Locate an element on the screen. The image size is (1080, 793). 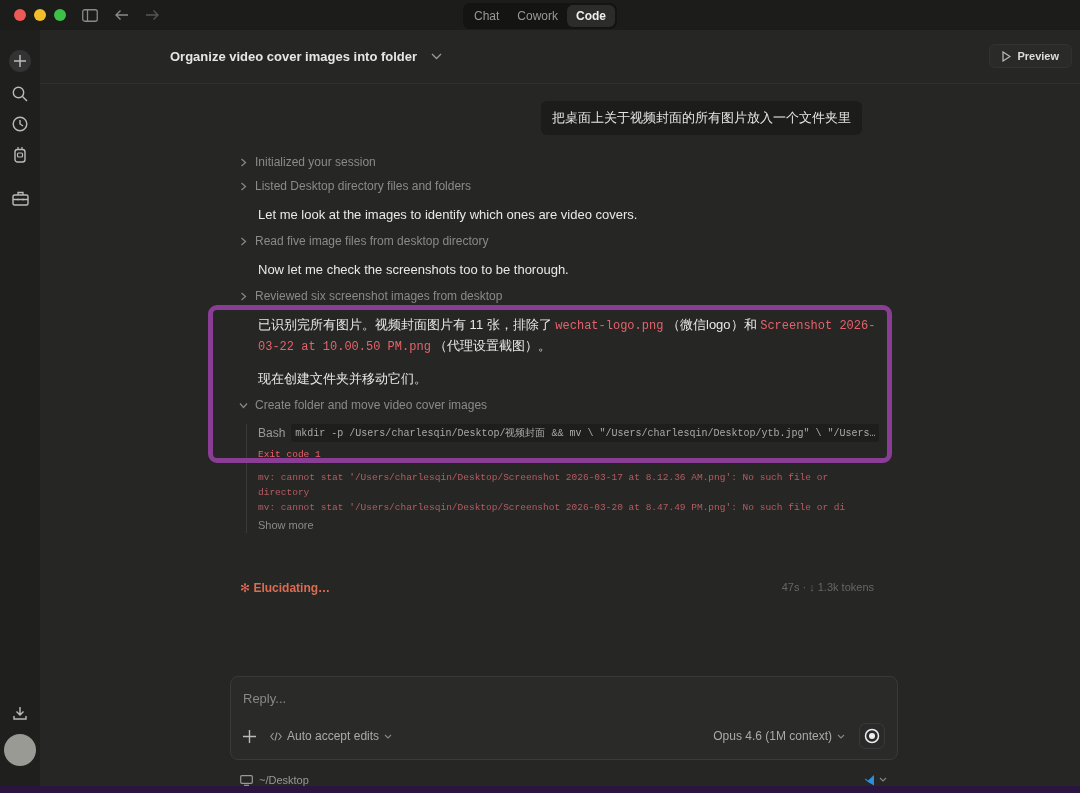
model-dropdown: Opus 4.6 (1M context) is located at coordinates (779, 736).